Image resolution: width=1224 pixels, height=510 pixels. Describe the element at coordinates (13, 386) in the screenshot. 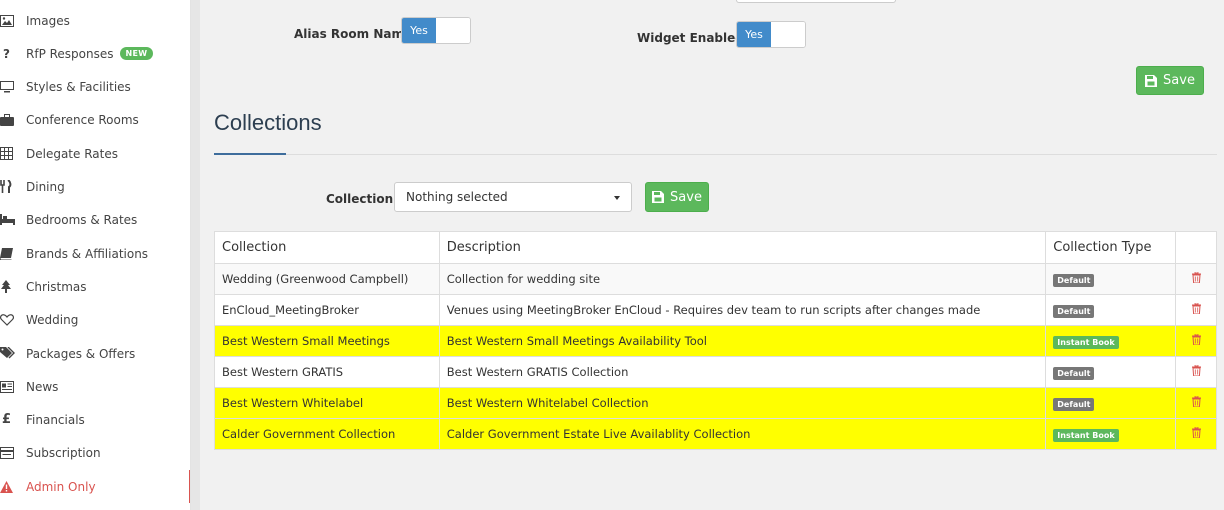

I see `newspaper-icon` at that location.